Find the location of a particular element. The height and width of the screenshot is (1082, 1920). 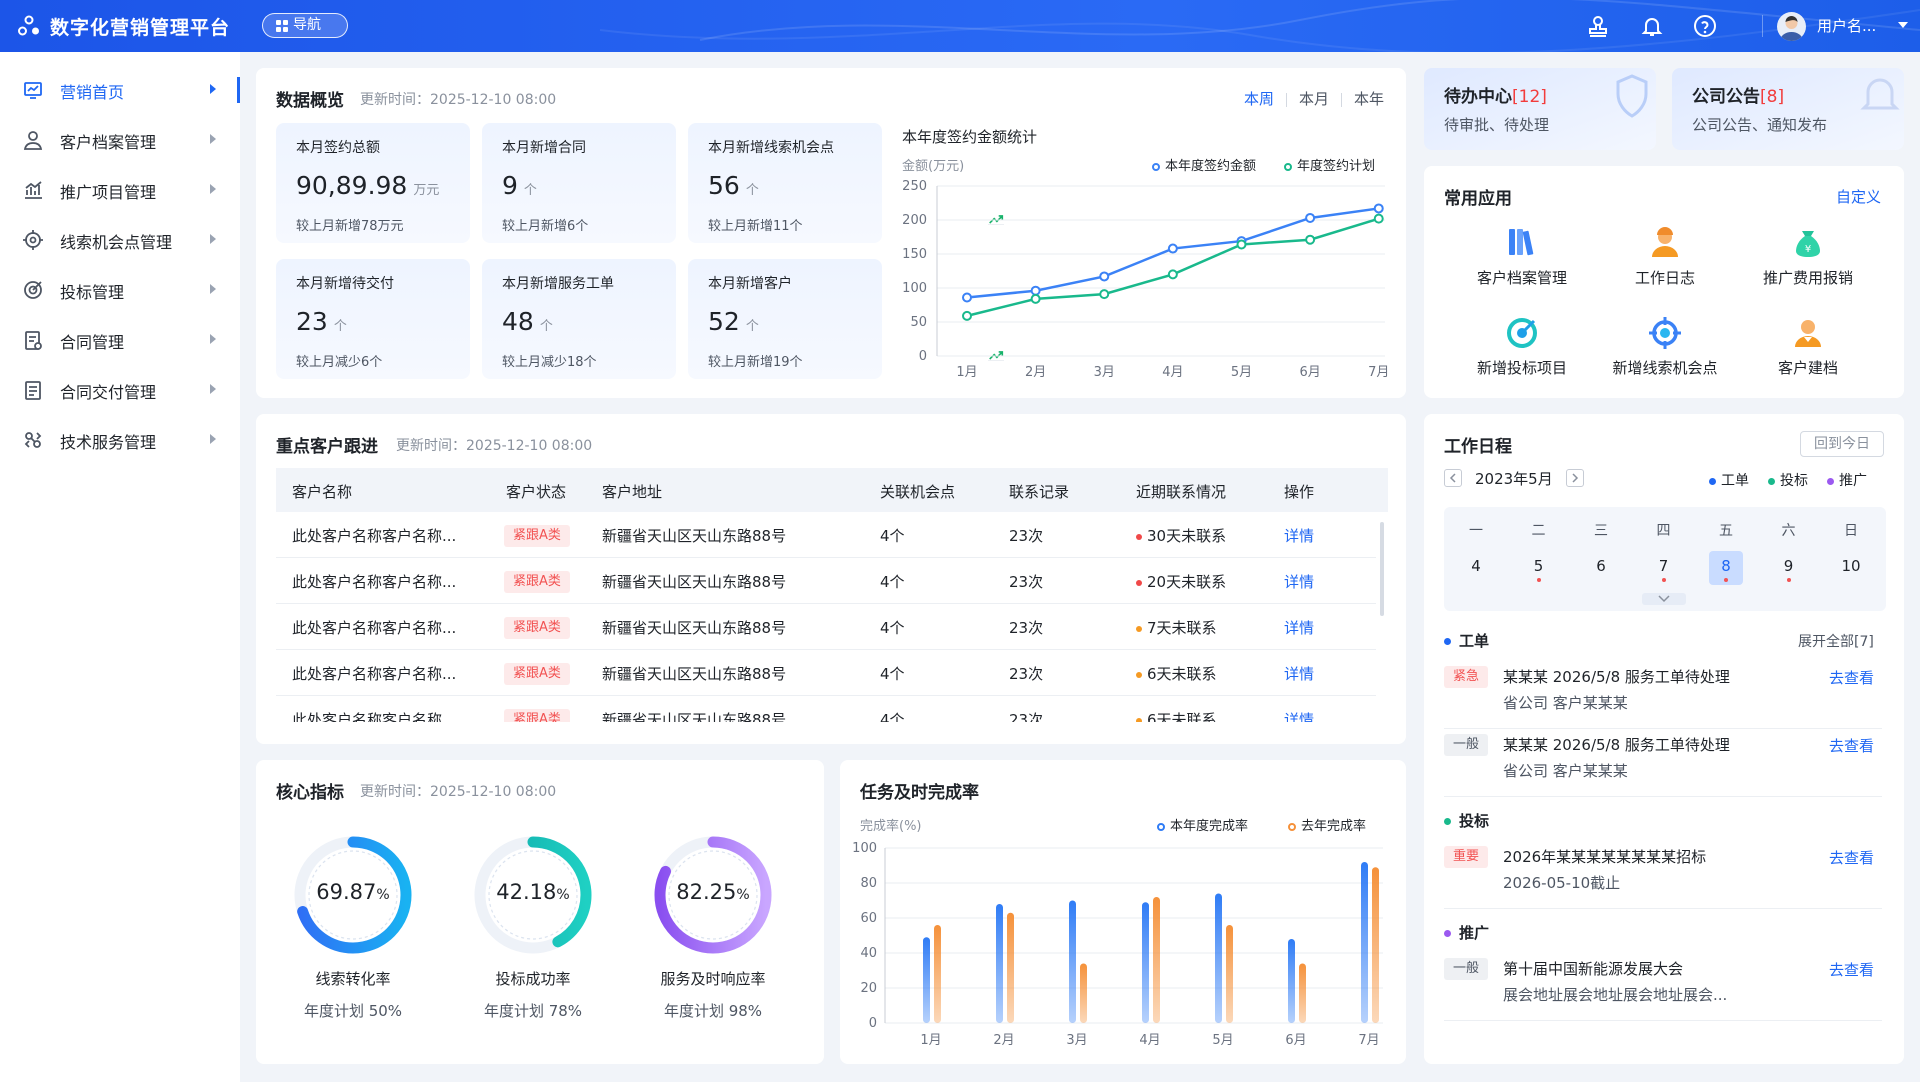

customize-link: 自定义 is located at coordinates (1858, 196).